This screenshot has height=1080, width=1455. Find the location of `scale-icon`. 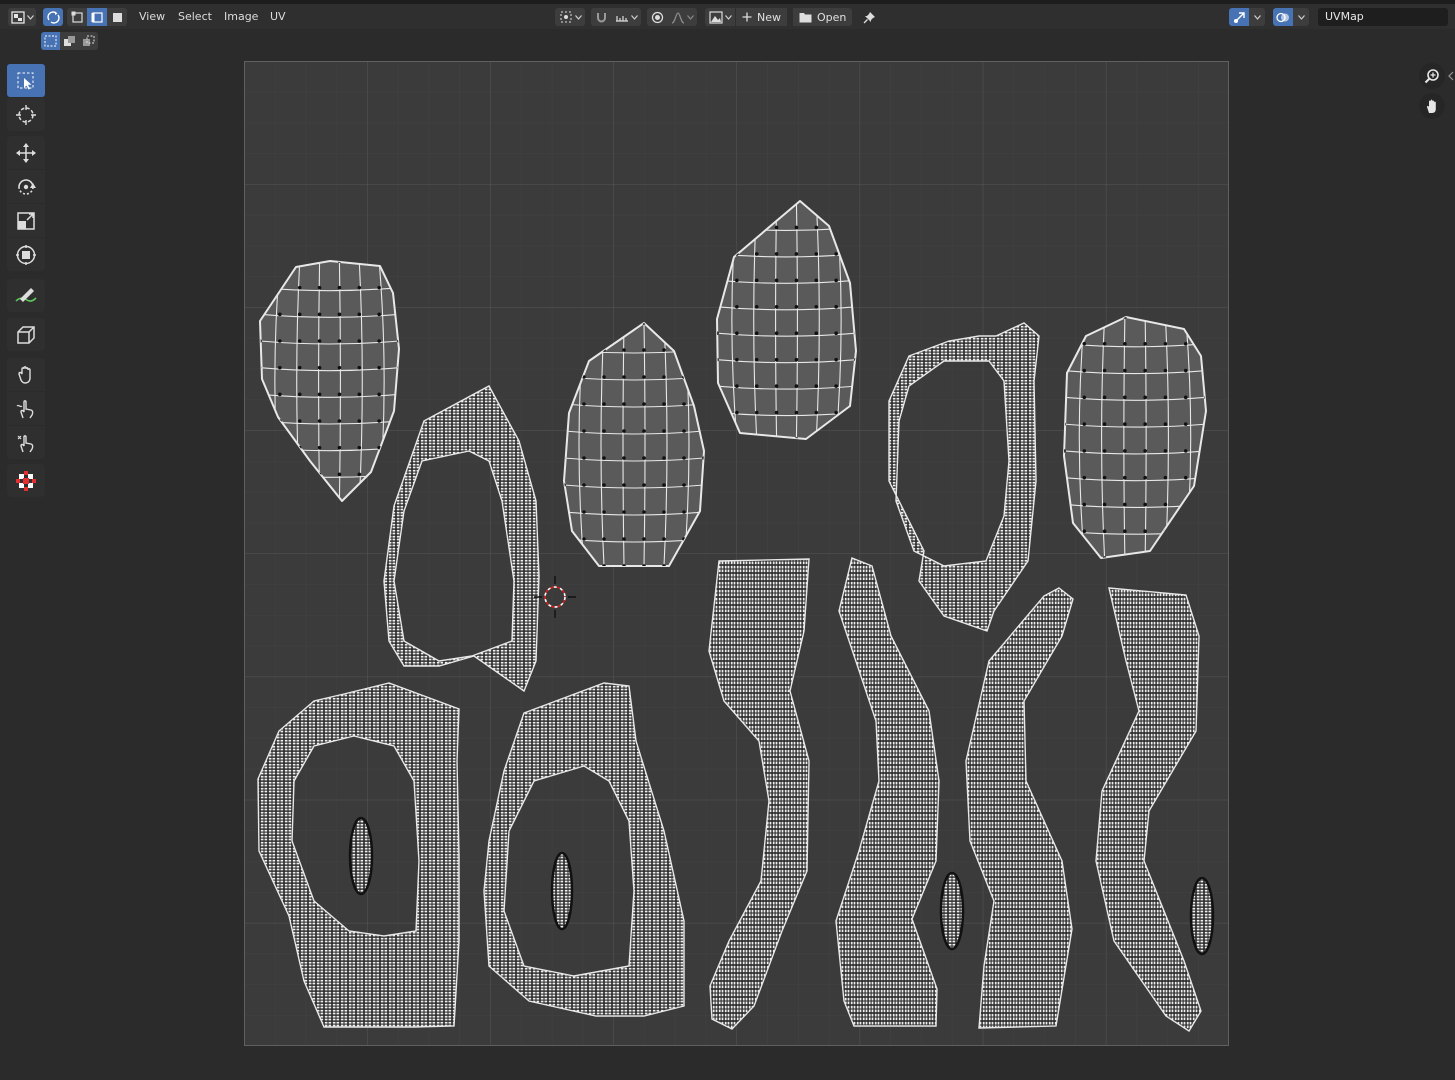

scale-icon is located at coordinates (26, 220).